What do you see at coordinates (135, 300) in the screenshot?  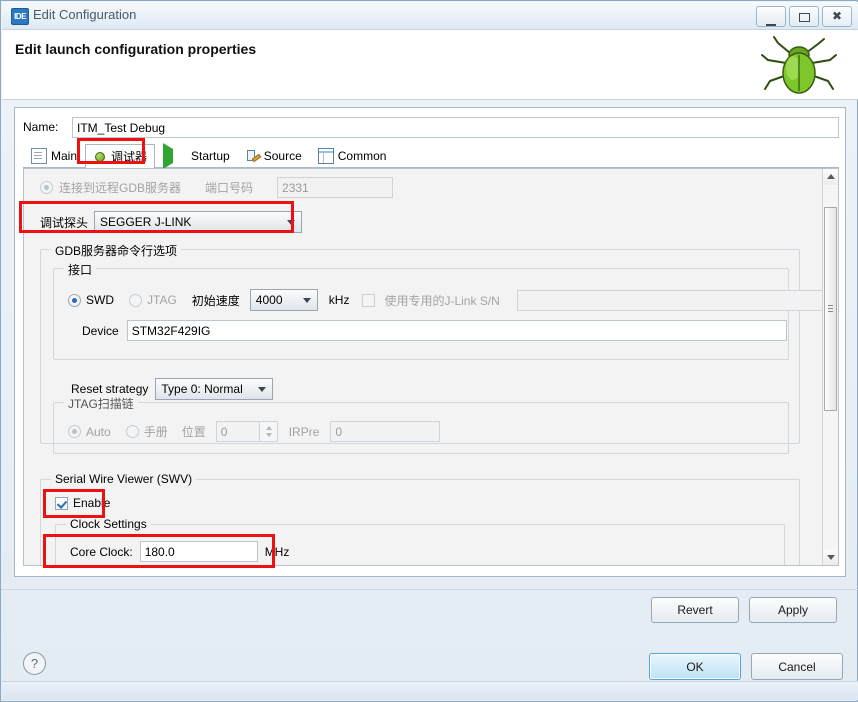 I see `jtag-radio` at bounding box center [135, 300].